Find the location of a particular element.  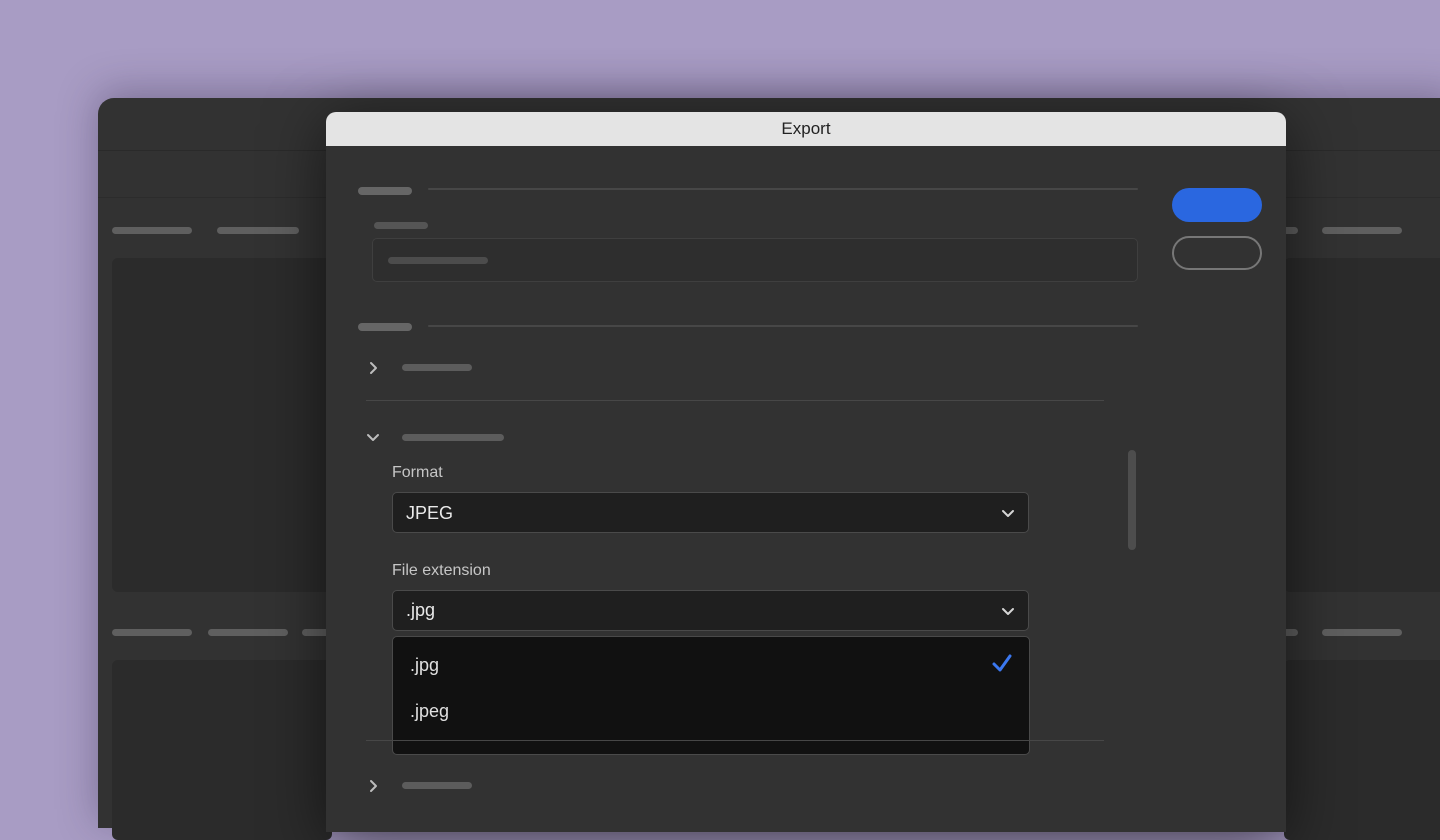

format-label: Format is located at coordinates (417, 472).